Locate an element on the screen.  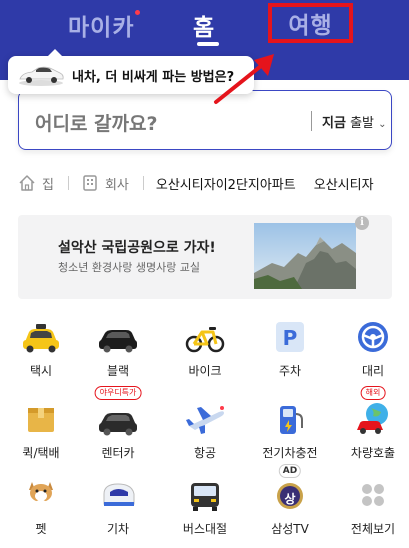
tab-travel: 여행 is located at coordinates (310, 23).